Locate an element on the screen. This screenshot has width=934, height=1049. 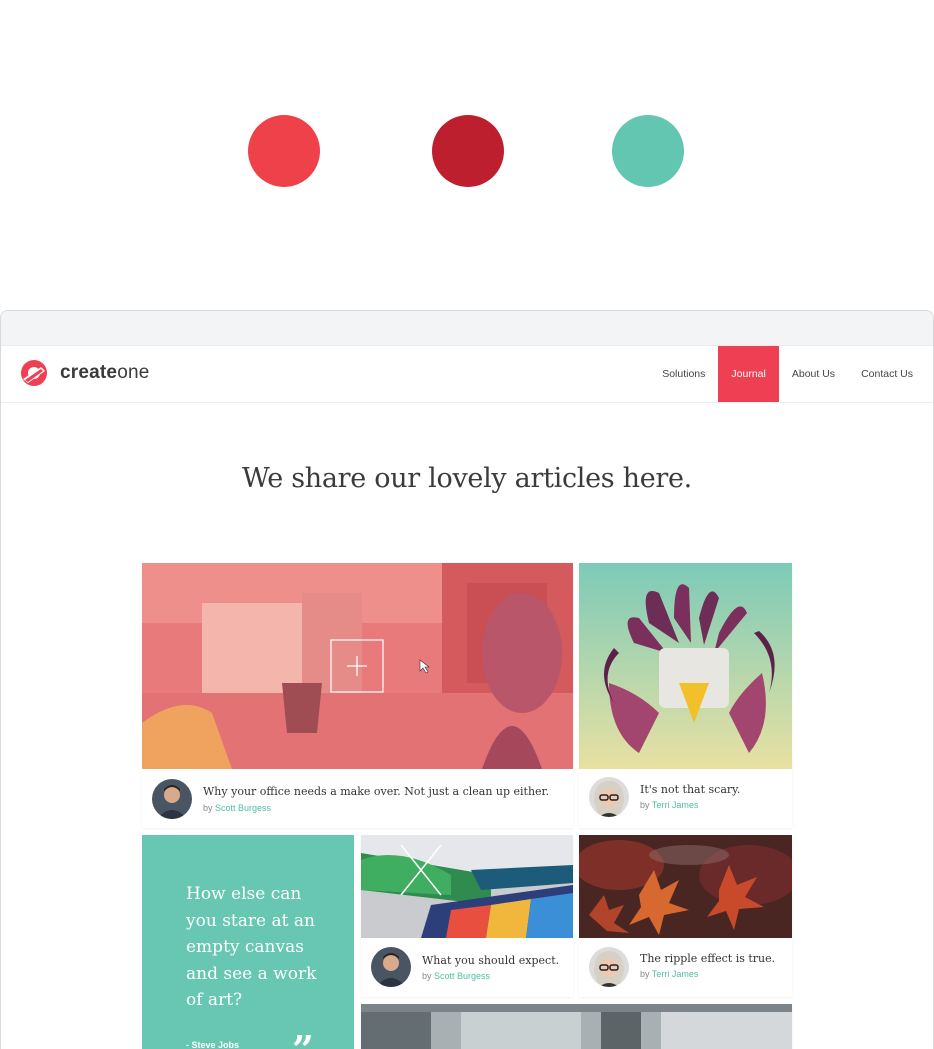
article-title: It's not that scary. is located at coordinates (690, 789).